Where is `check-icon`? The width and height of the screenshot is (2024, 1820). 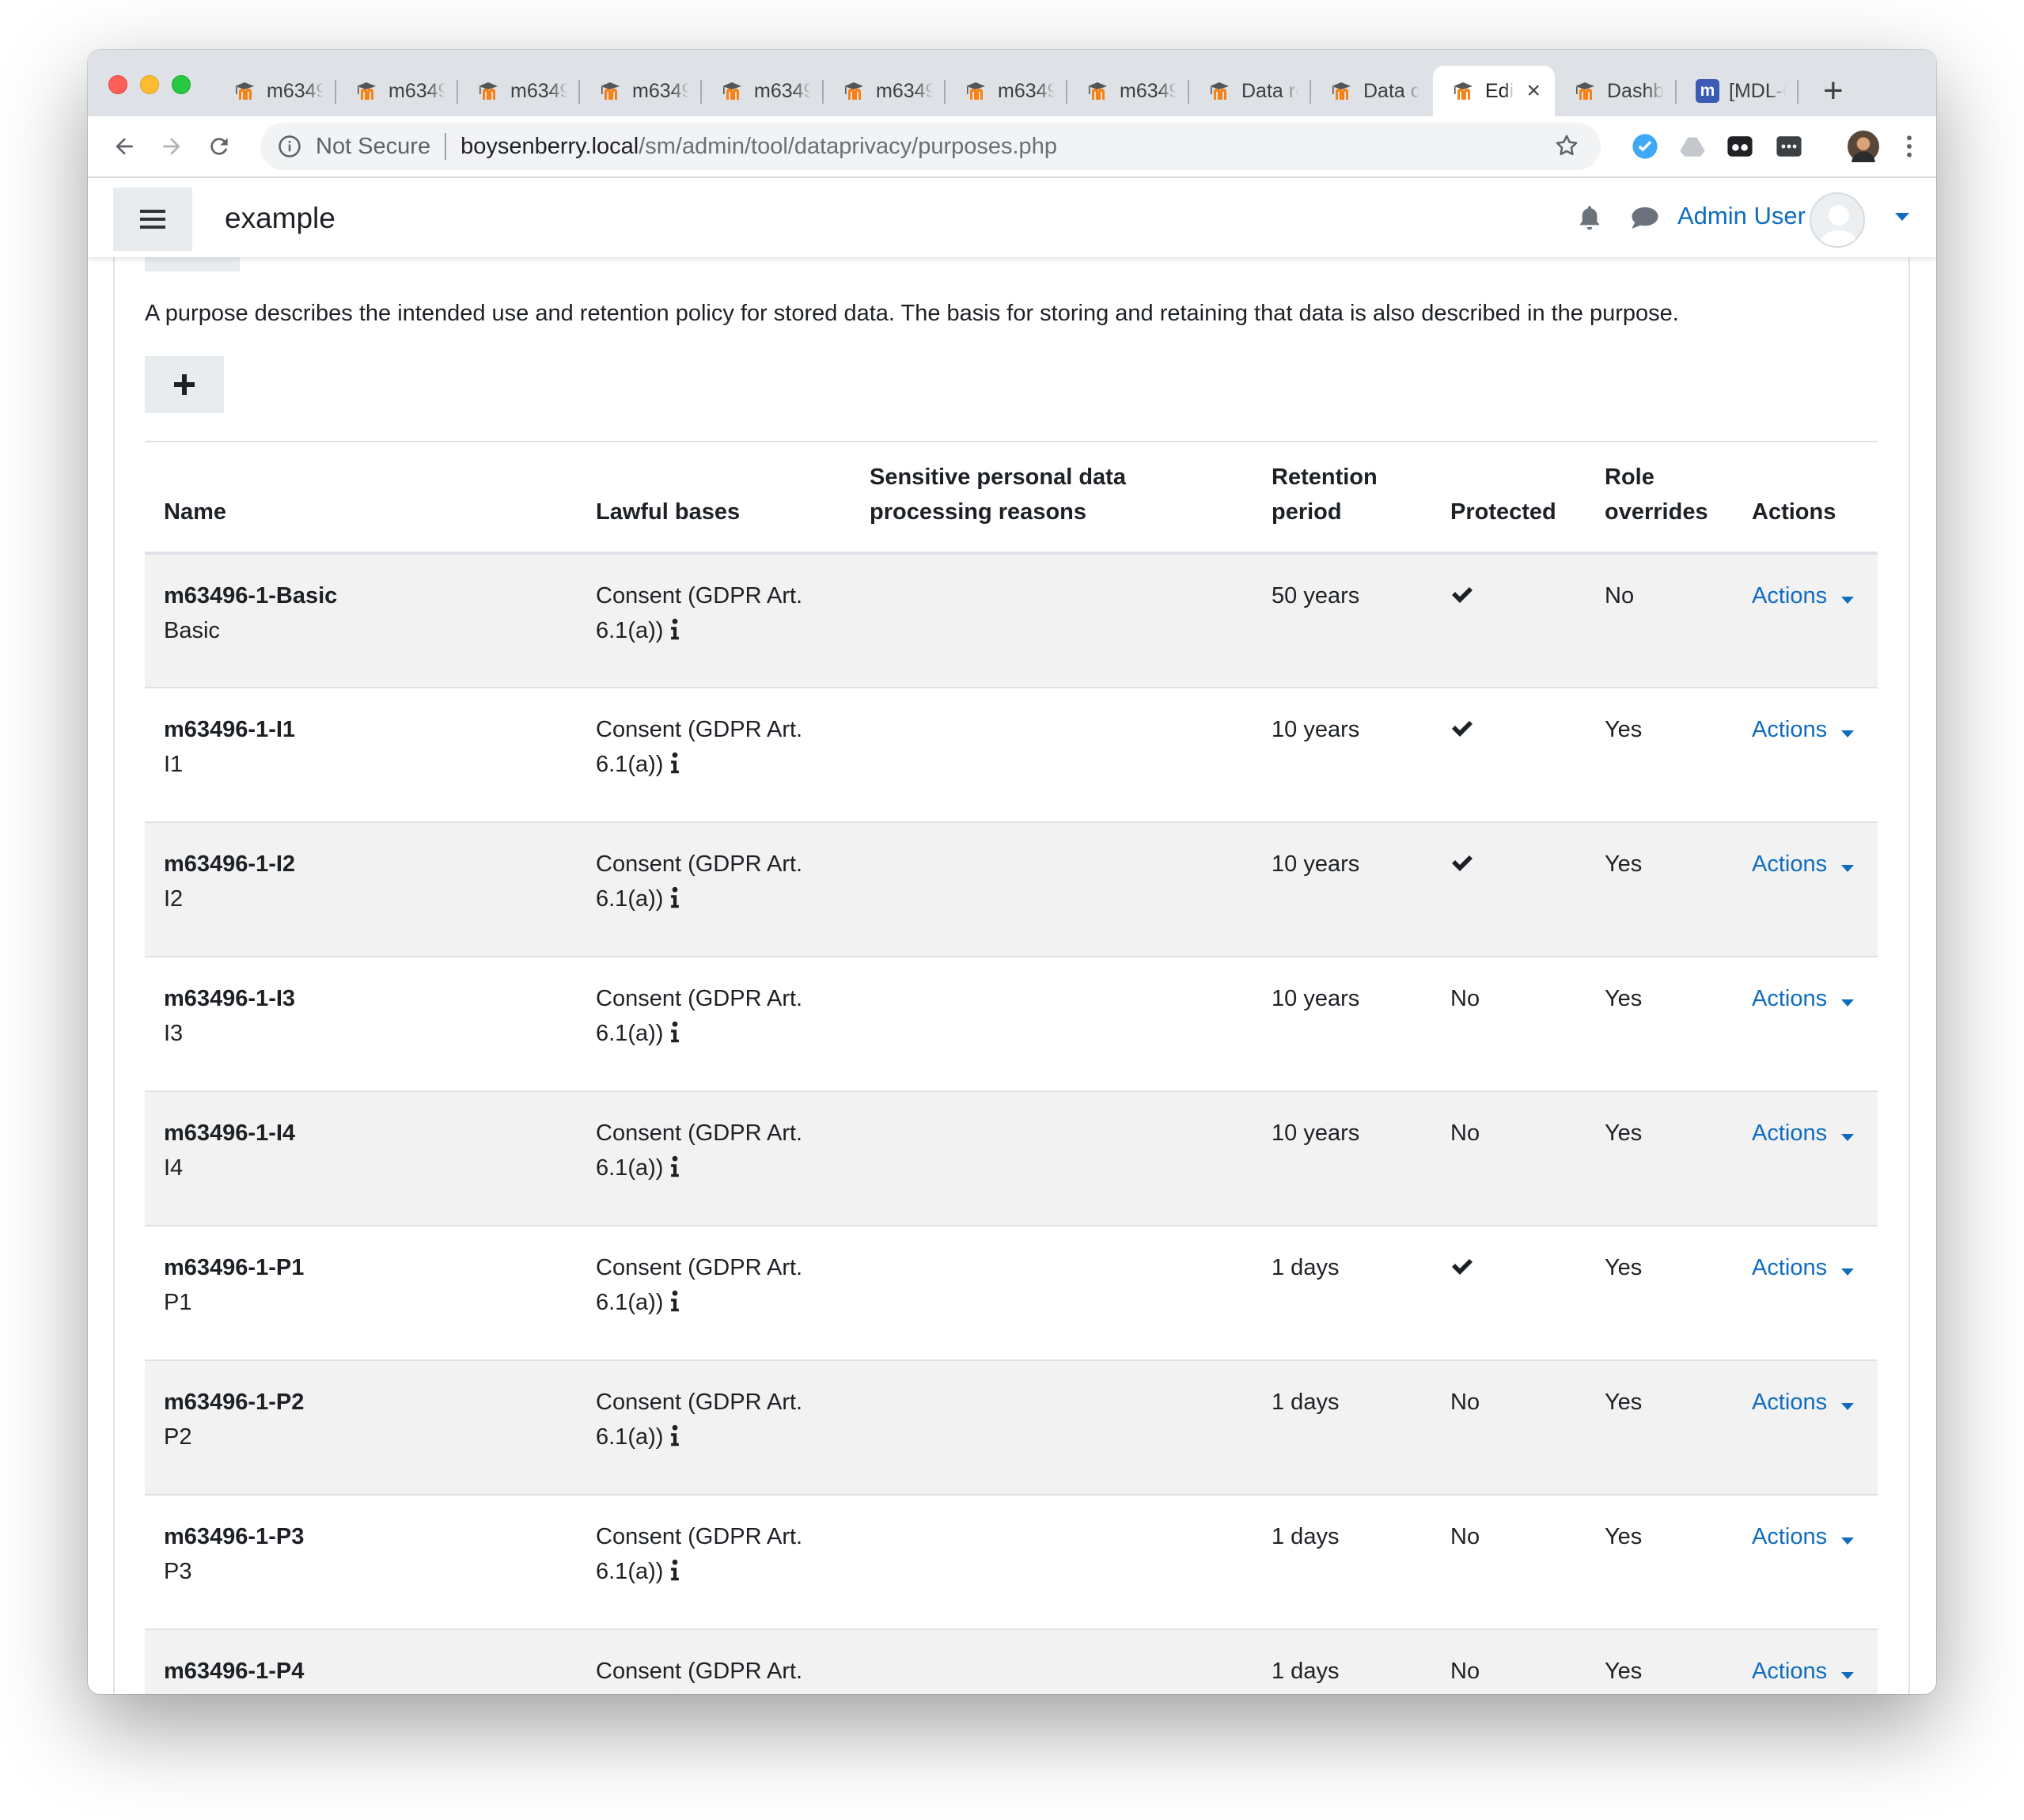
check-icon is located at coordinates (1462, 595).